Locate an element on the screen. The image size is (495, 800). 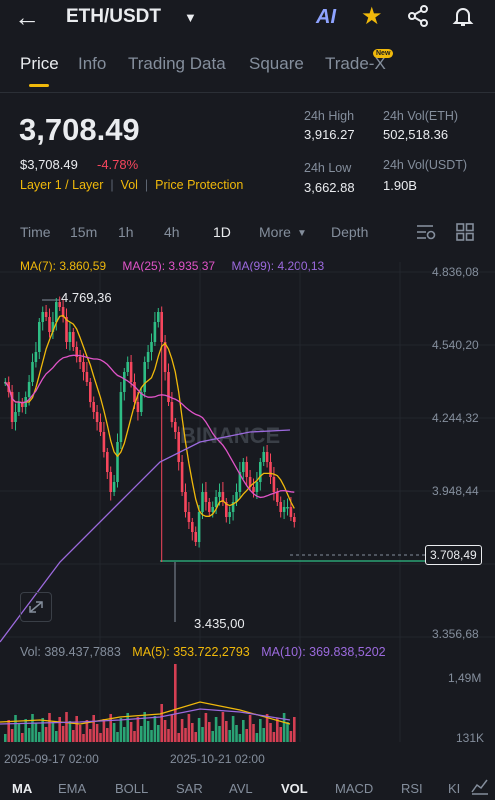
ma7-line is located at coordinates (149, 415).